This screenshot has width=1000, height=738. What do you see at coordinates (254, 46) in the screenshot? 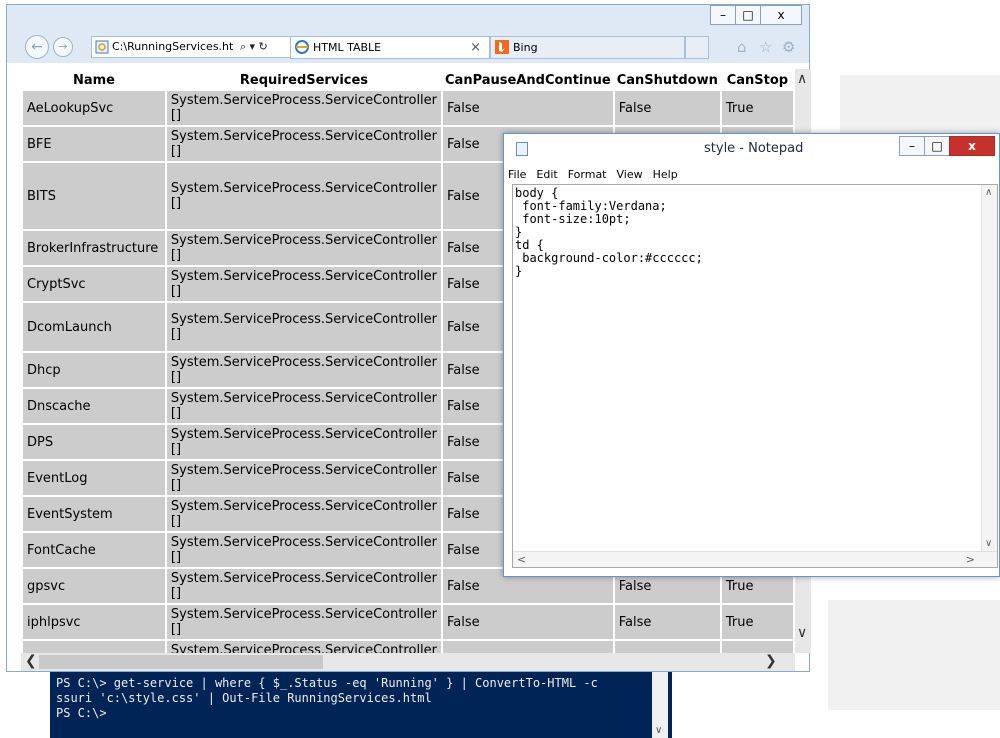
I see `search-refresh-icon: ⌕ ▾ ↻` at bounding box center [254, 46].